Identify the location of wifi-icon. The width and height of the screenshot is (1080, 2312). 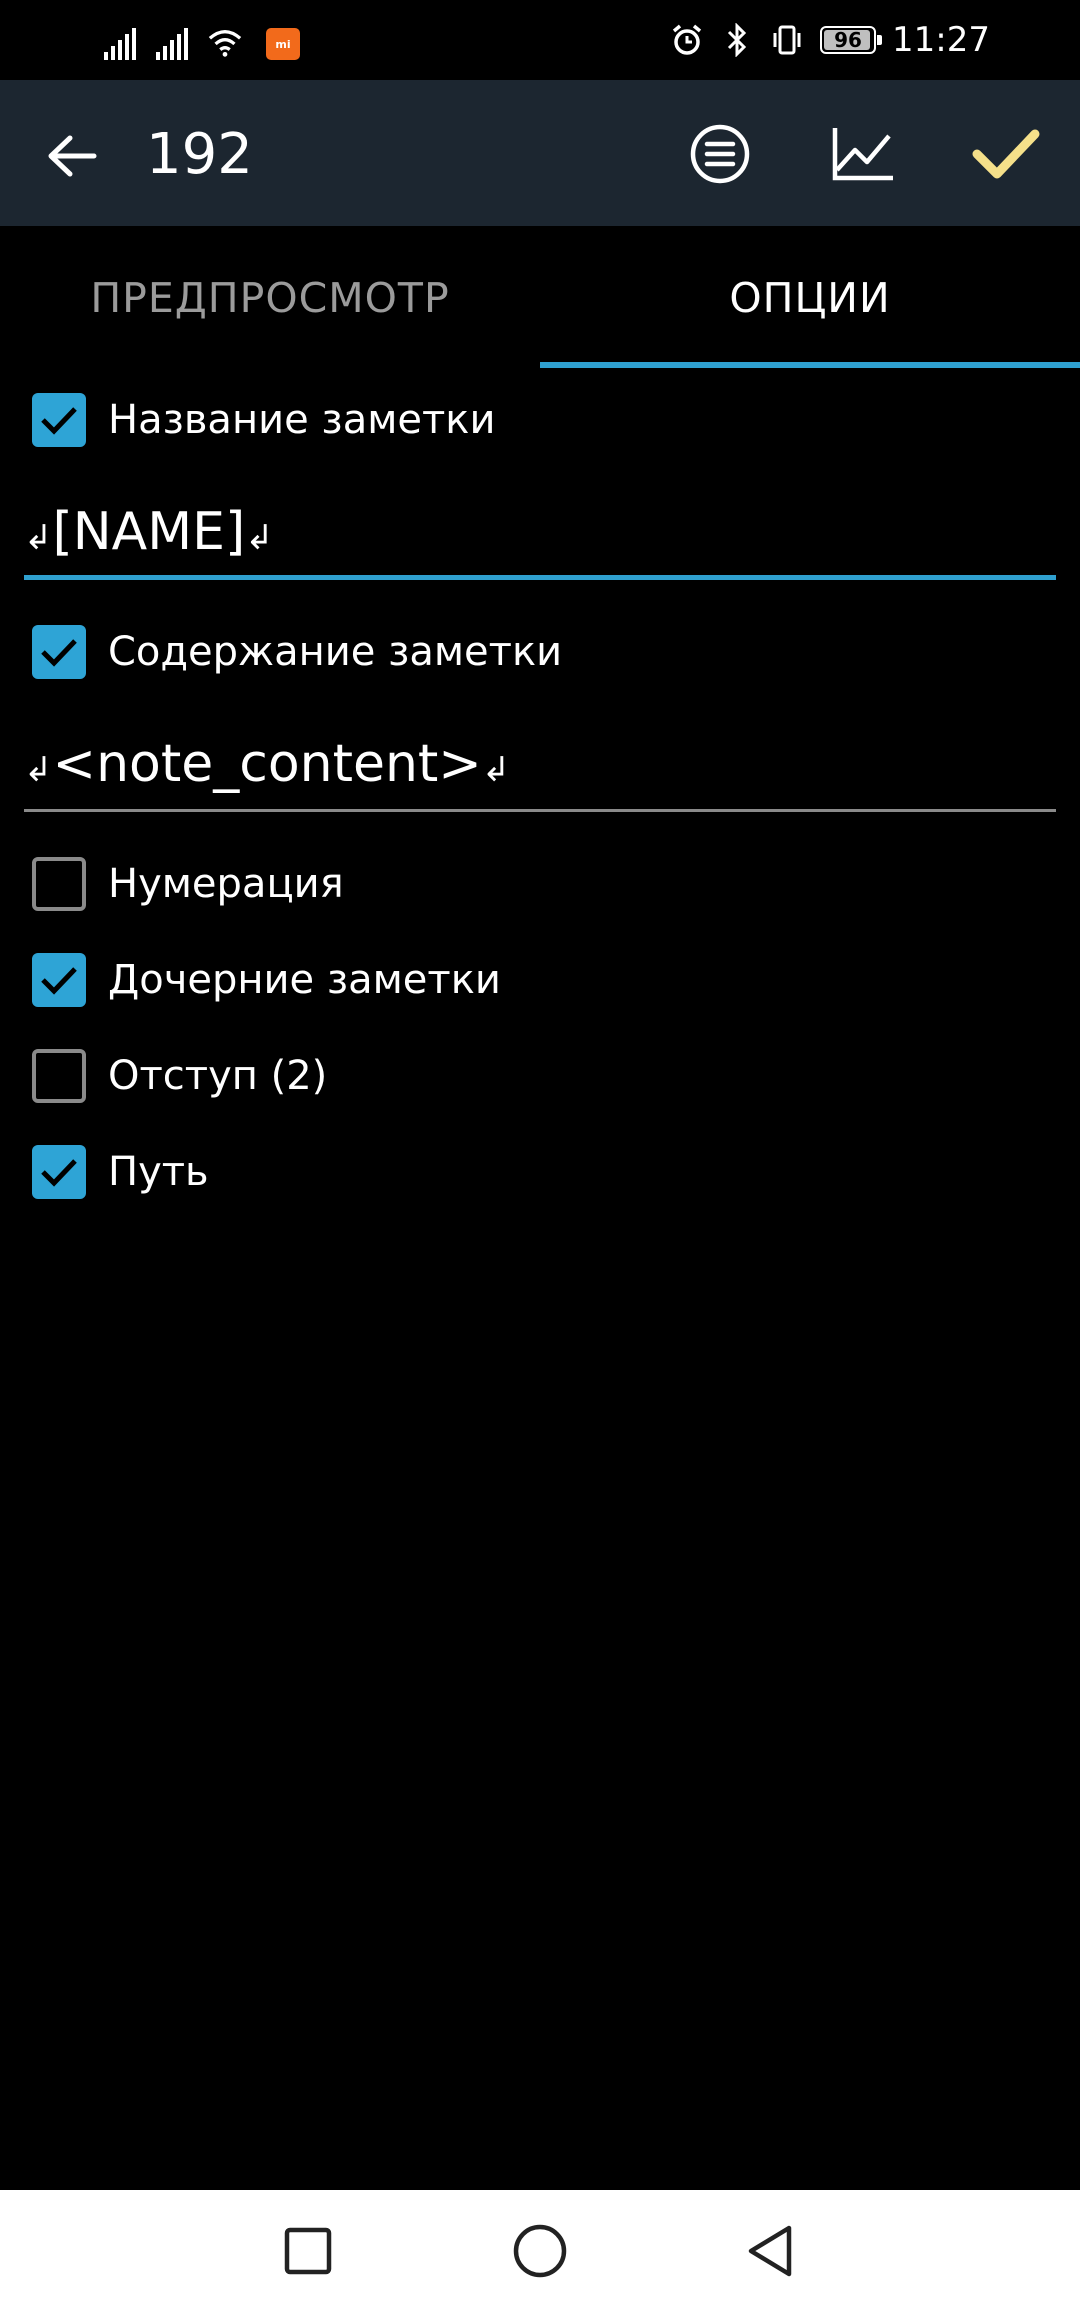
(225, 43).